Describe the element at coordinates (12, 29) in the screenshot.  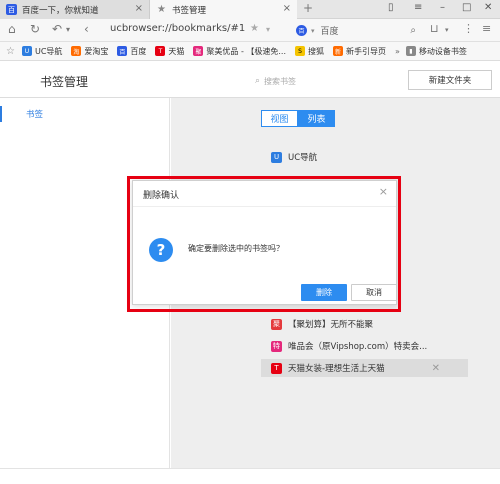
I see `home-icon: ⌂` at that location.